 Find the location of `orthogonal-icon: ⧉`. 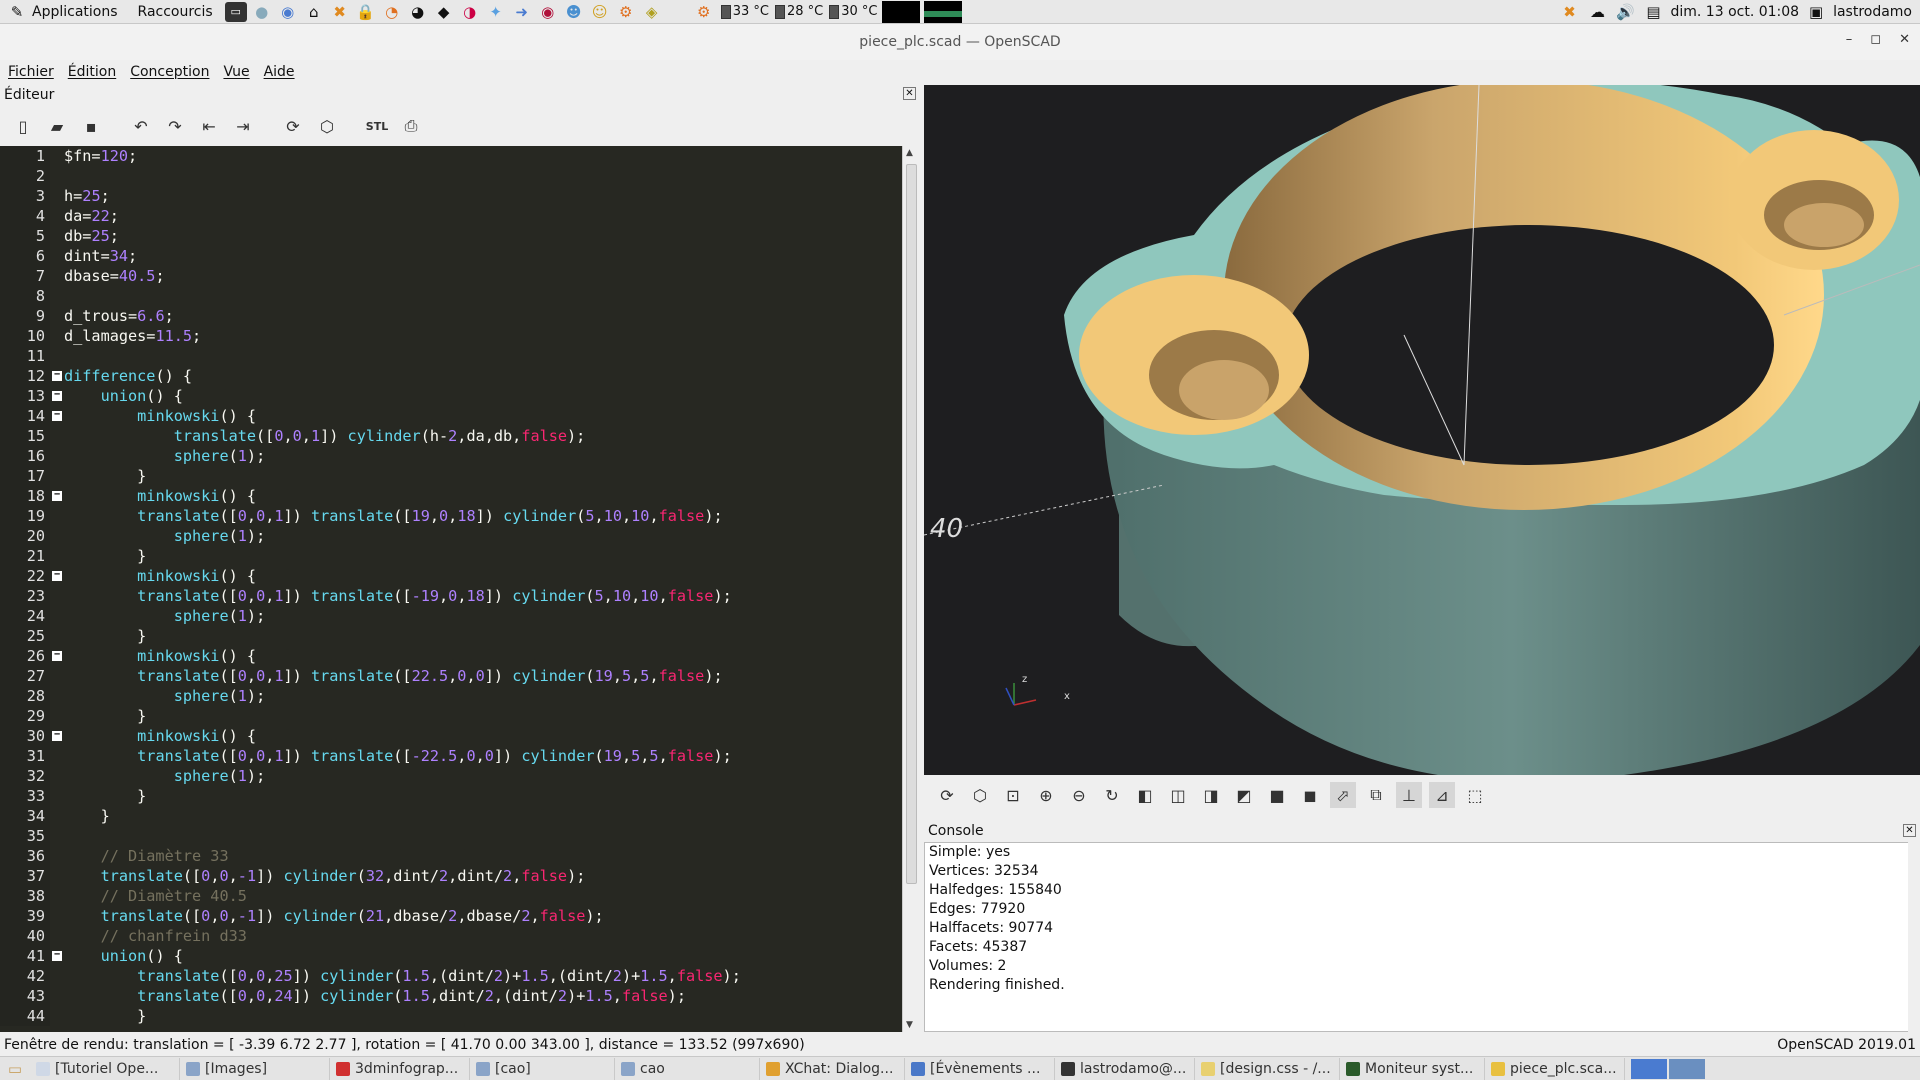

orthogonal-icon: ⧉ is located at coordinates (1376, 795).